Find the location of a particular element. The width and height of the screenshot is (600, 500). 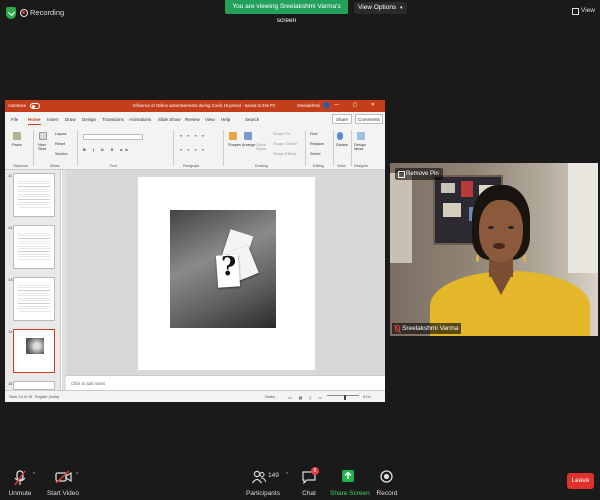

view-button: View is located at coordinates (583, 12).